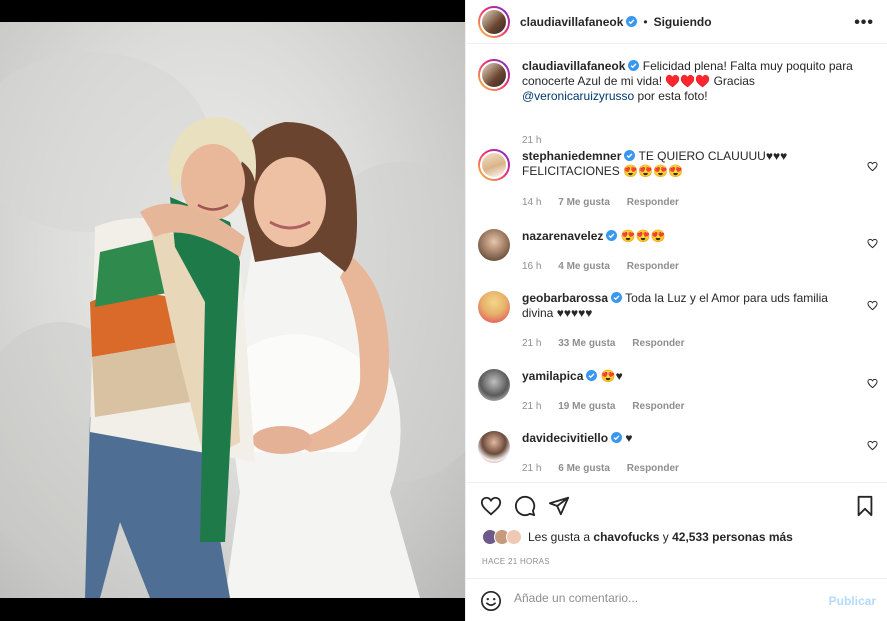 The height and width of the screenshot is (621, 887). Describe the element at coordinates (671, 96) in the screenshot. I see `caption-body-end: por esta foto!` at that location.